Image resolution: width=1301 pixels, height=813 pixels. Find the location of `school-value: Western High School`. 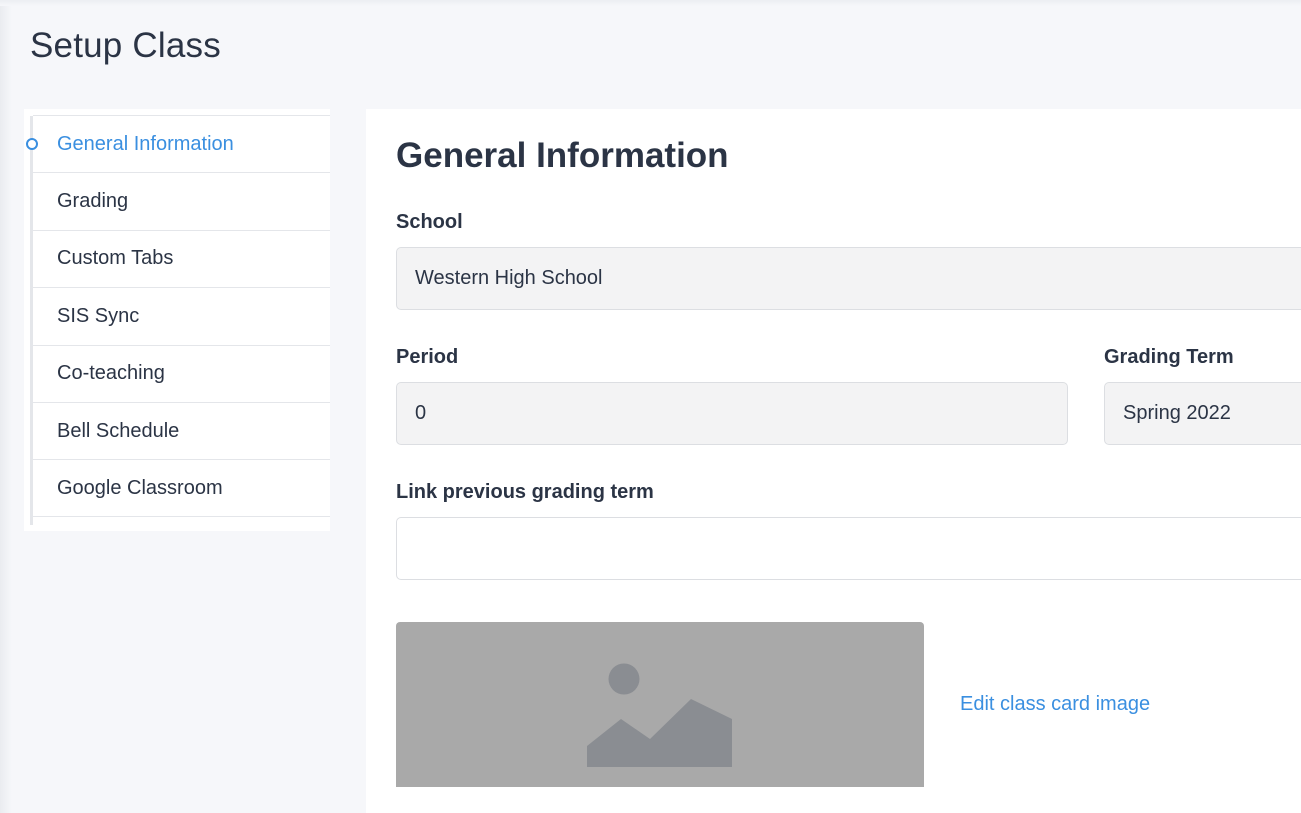

school-value: Western High School is located at coordinates (509, 278).